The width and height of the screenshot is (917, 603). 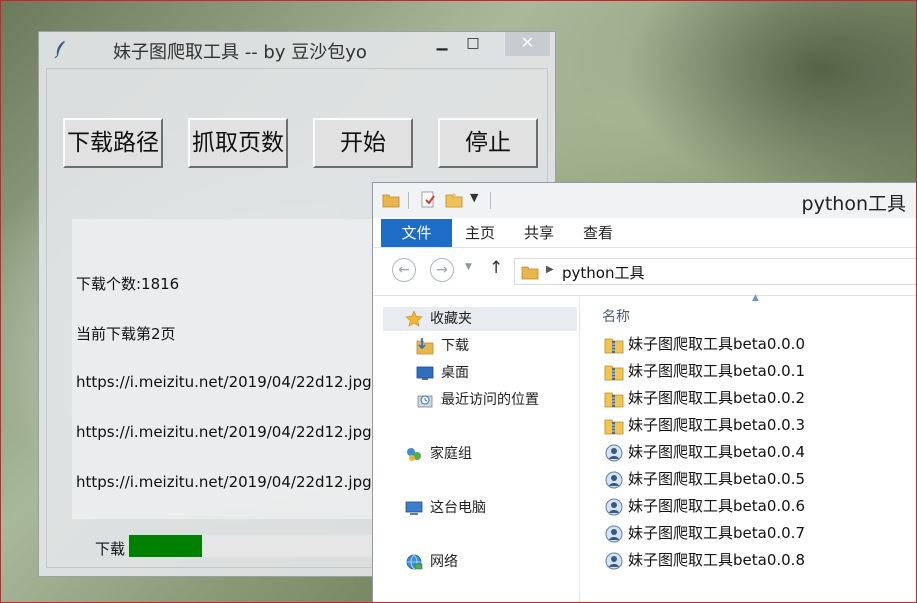 What do you see at coordinates (716, 533) in the screenshot?
I see `file-name: 妹子图爬取工具beta0.0.7` at bounding box center [716, 533].